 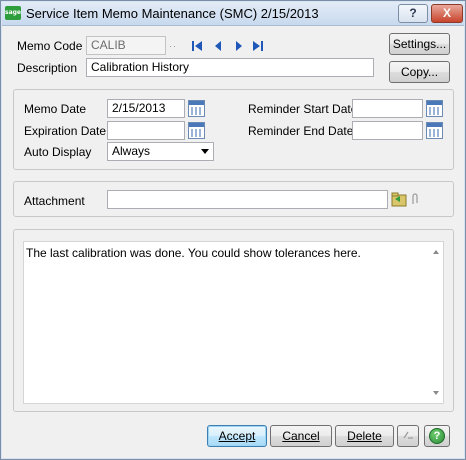 What do you see at coordinates (434, 108) in the screenshot?
I see `reminder-start-calendar-icon` at bounding box center [434, 108].